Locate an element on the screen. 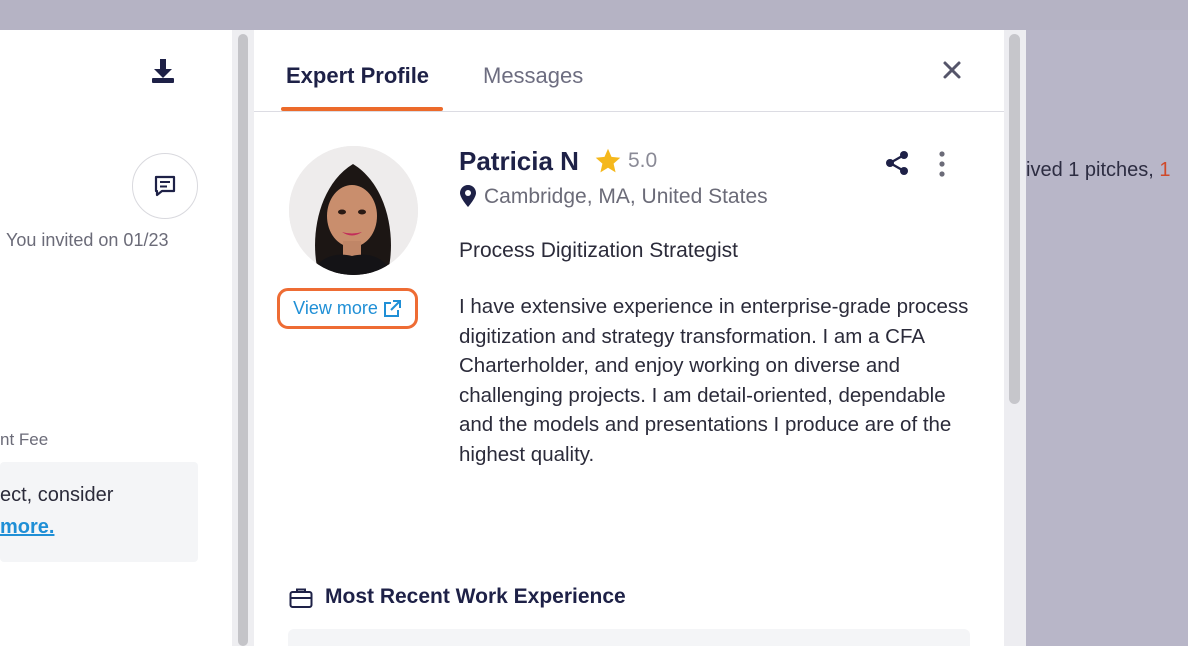 The height and width of the screenshot is (646, 1188). learn-more-link: more. is located at coordinates (27, 527).